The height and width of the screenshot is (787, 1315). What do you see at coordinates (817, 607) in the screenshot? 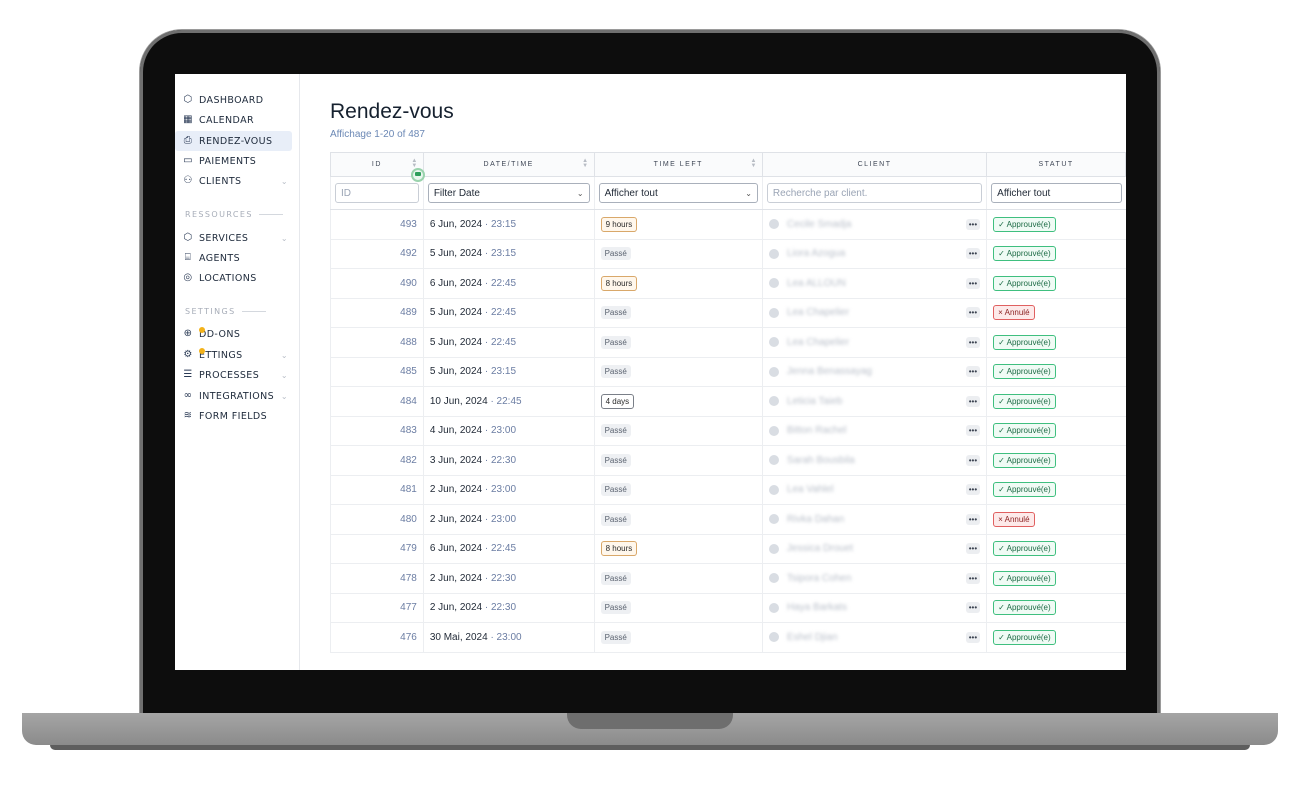
I see `client-name: Haya Barkats` at bounding box center [817, 607].